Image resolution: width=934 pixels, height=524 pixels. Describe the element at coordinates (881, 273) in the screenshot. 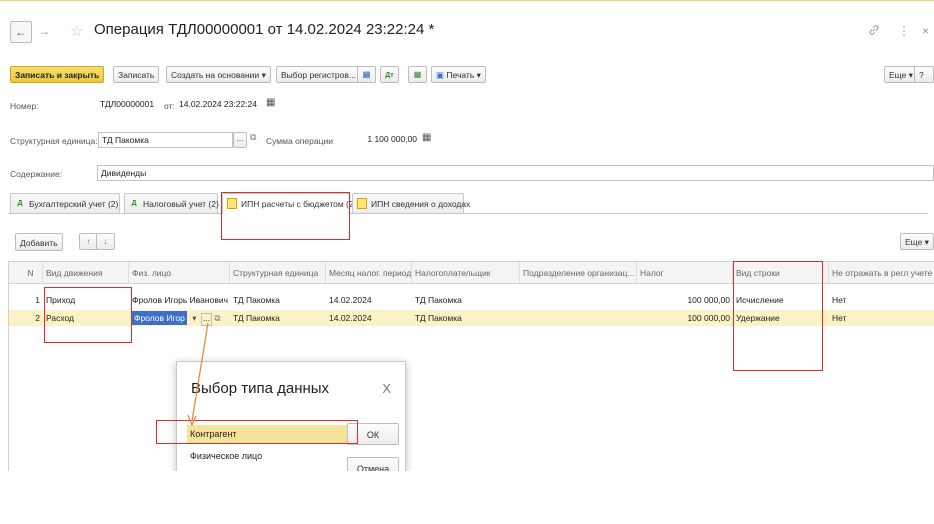

I see `column-header: Не отражать в регл учете` at that location.